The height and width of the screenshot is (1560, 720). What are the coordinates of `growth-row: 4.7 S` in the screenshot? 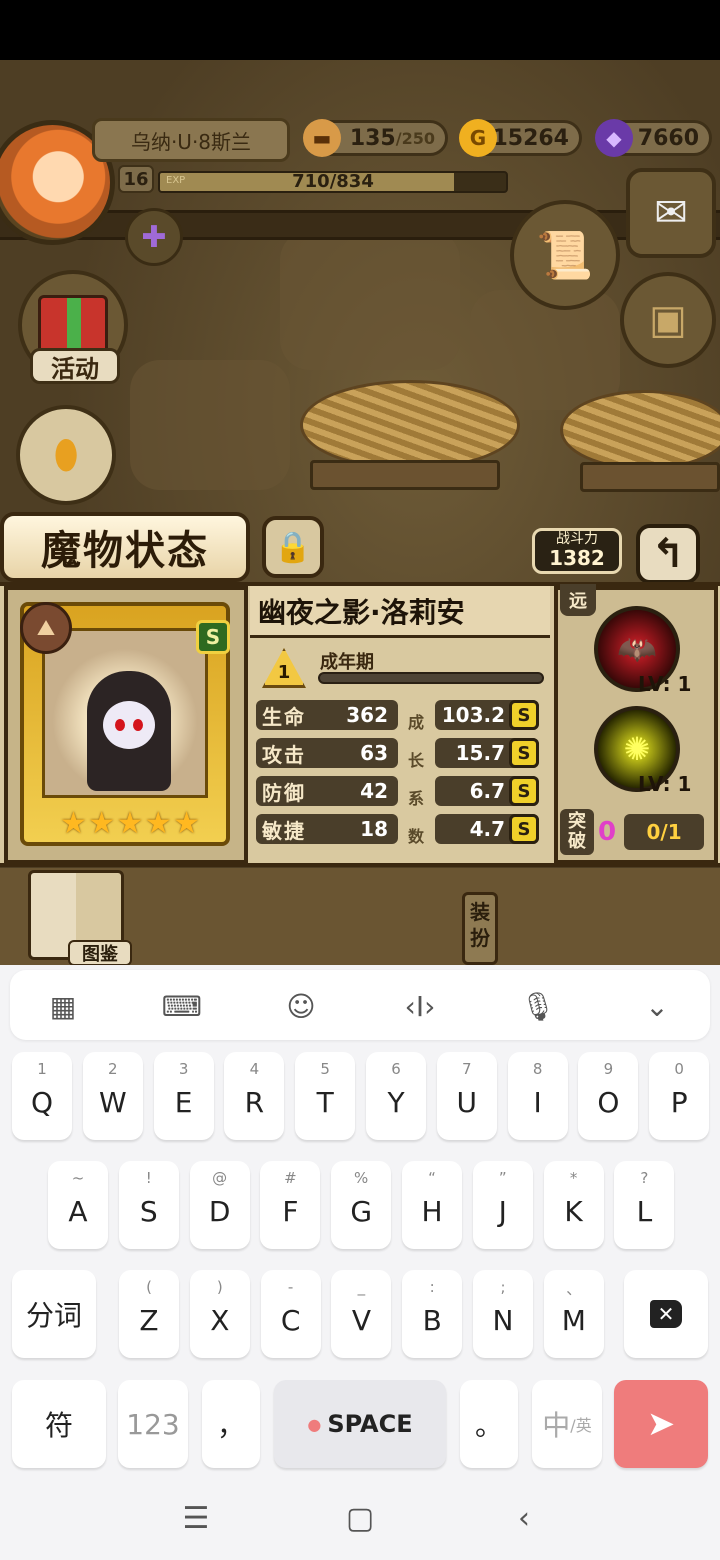 It's located at (487, 829).